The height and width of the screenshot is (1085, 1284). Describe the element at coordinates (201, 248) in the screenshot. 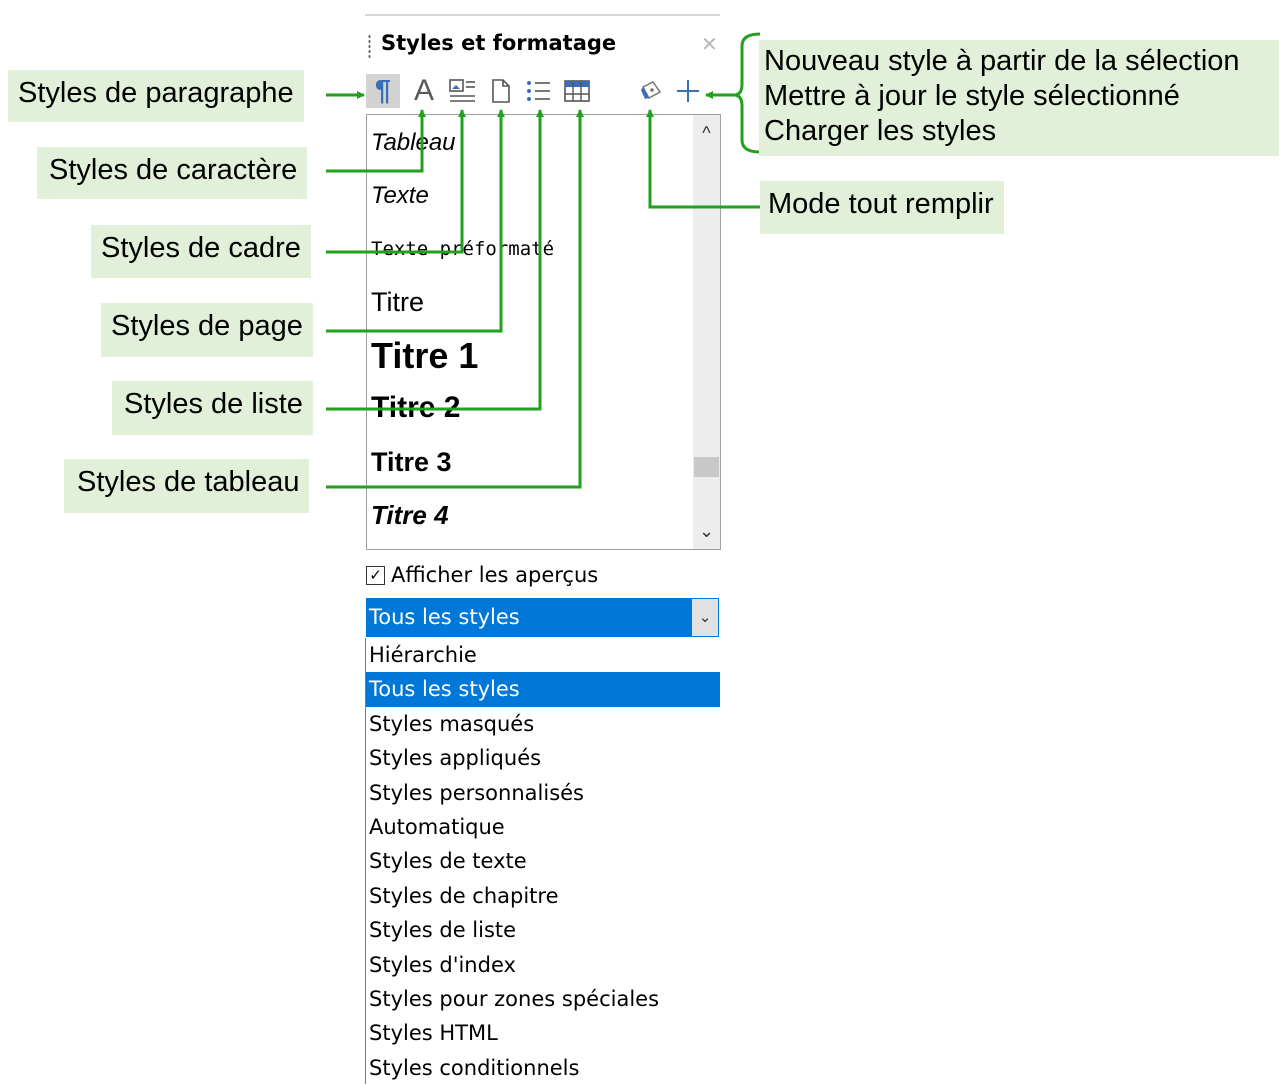

I see `callout-text: Styles de cadre` at that location.